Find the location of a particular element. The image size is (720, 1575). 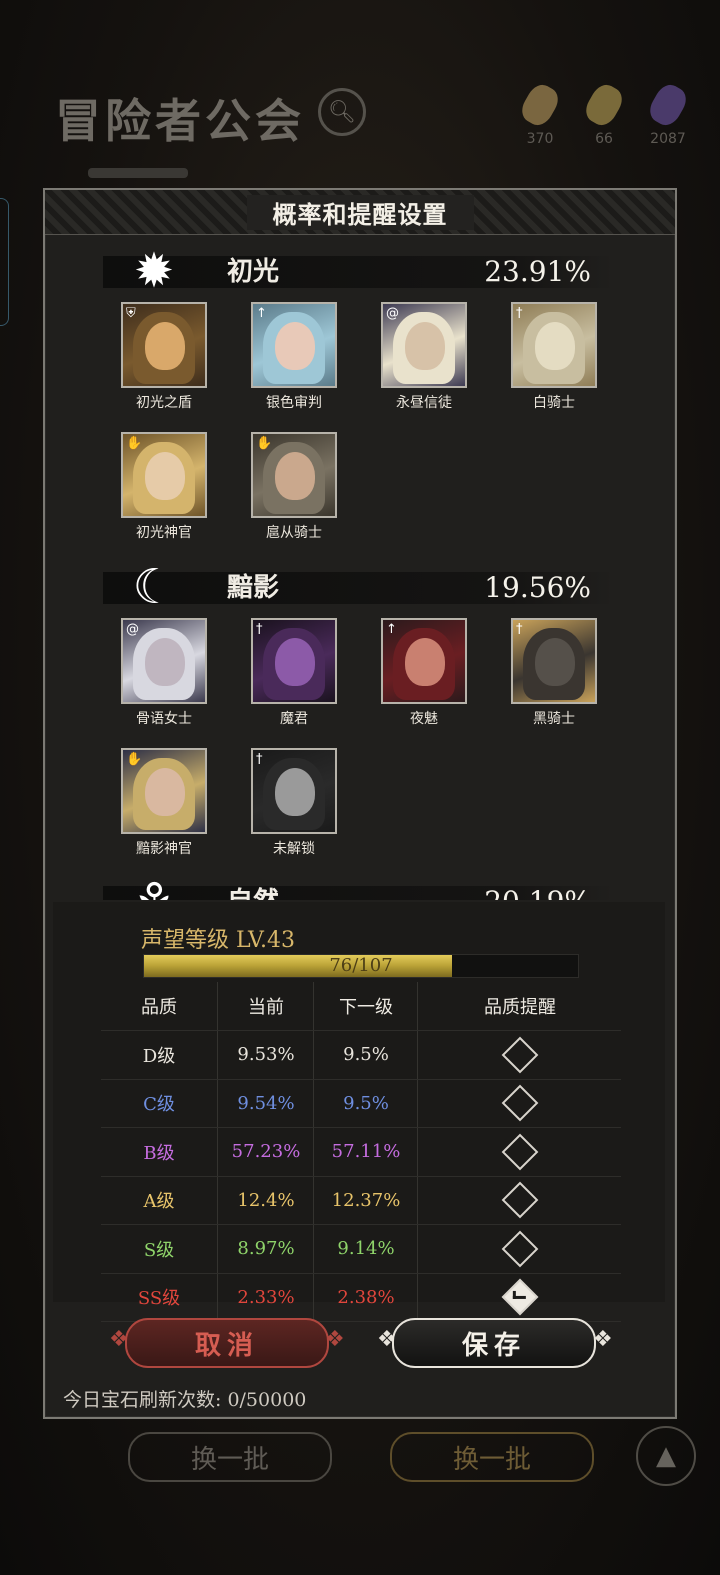

cancel-ornament-right-icon: ❖ is located at coordinates (335, 1339).